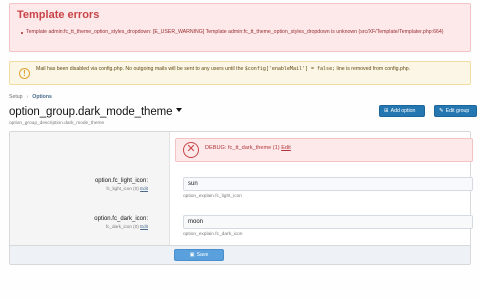 This screenshot has width=480, height=300. What do you see at coordinates (286, 148) in the screenshot?
I see `debug-edit-link: Edit` at bounding box center [286, 148].